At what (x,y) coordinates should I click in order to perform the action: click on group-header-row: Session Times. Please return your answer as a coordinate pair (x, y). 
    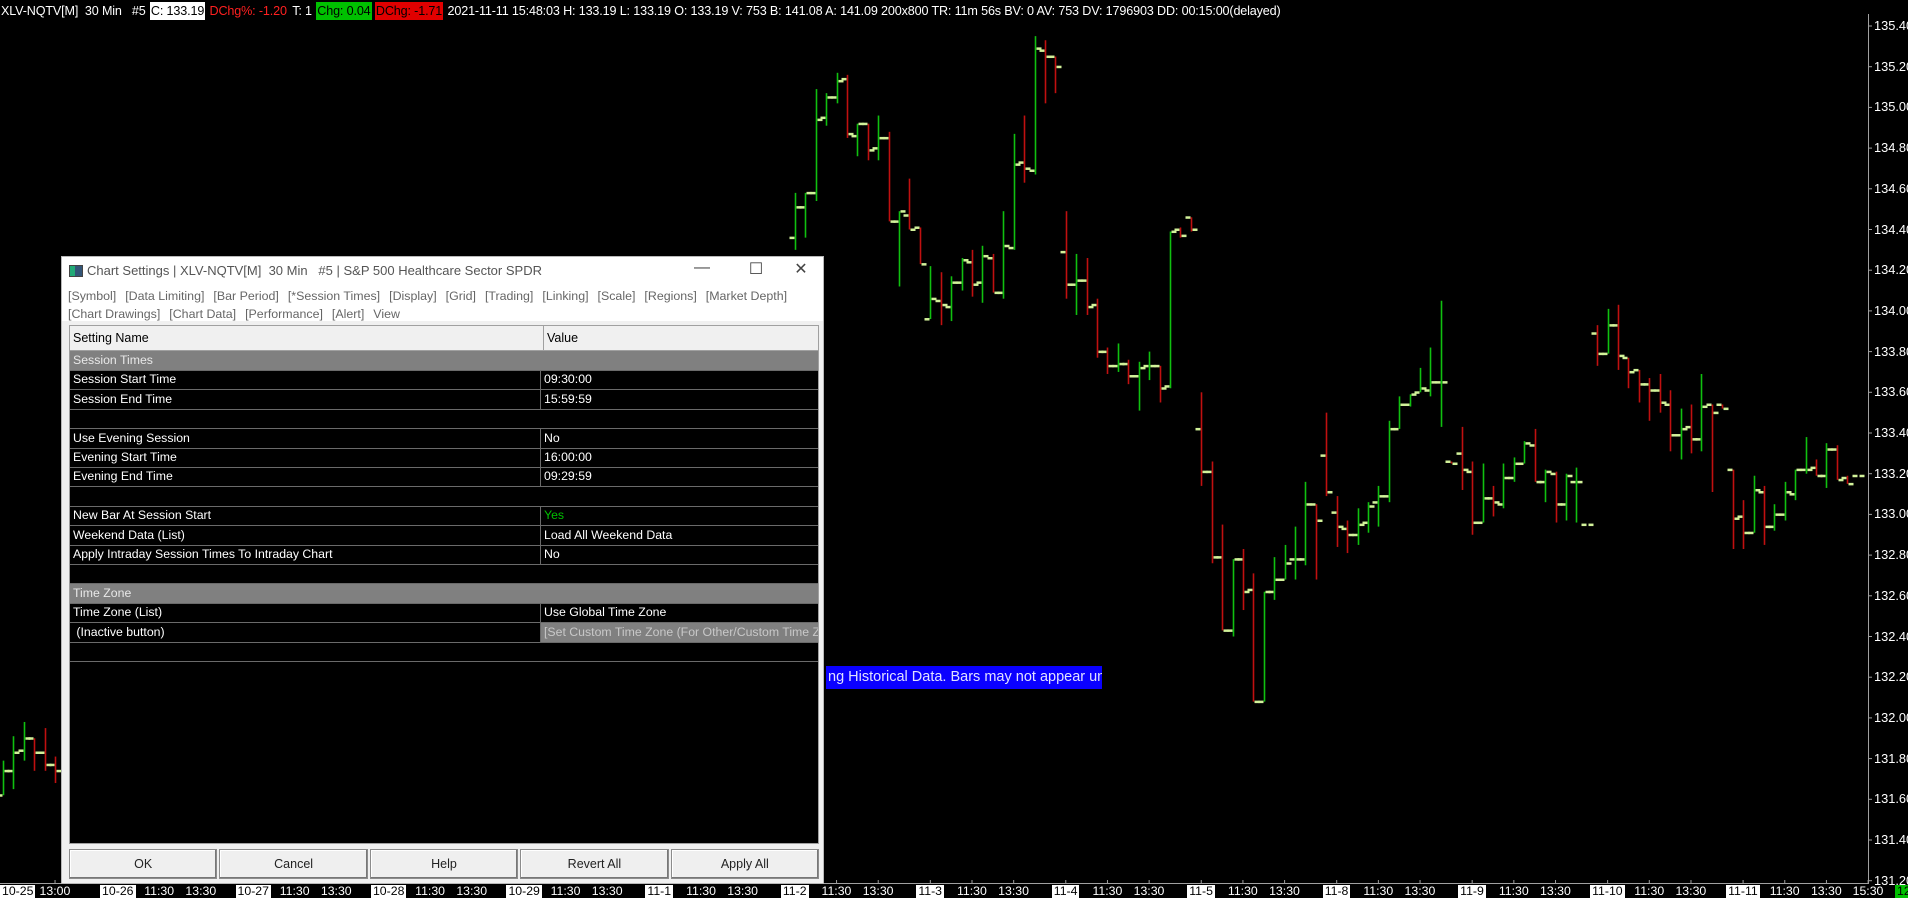
    Looking at the image, I should click on (444, 361).